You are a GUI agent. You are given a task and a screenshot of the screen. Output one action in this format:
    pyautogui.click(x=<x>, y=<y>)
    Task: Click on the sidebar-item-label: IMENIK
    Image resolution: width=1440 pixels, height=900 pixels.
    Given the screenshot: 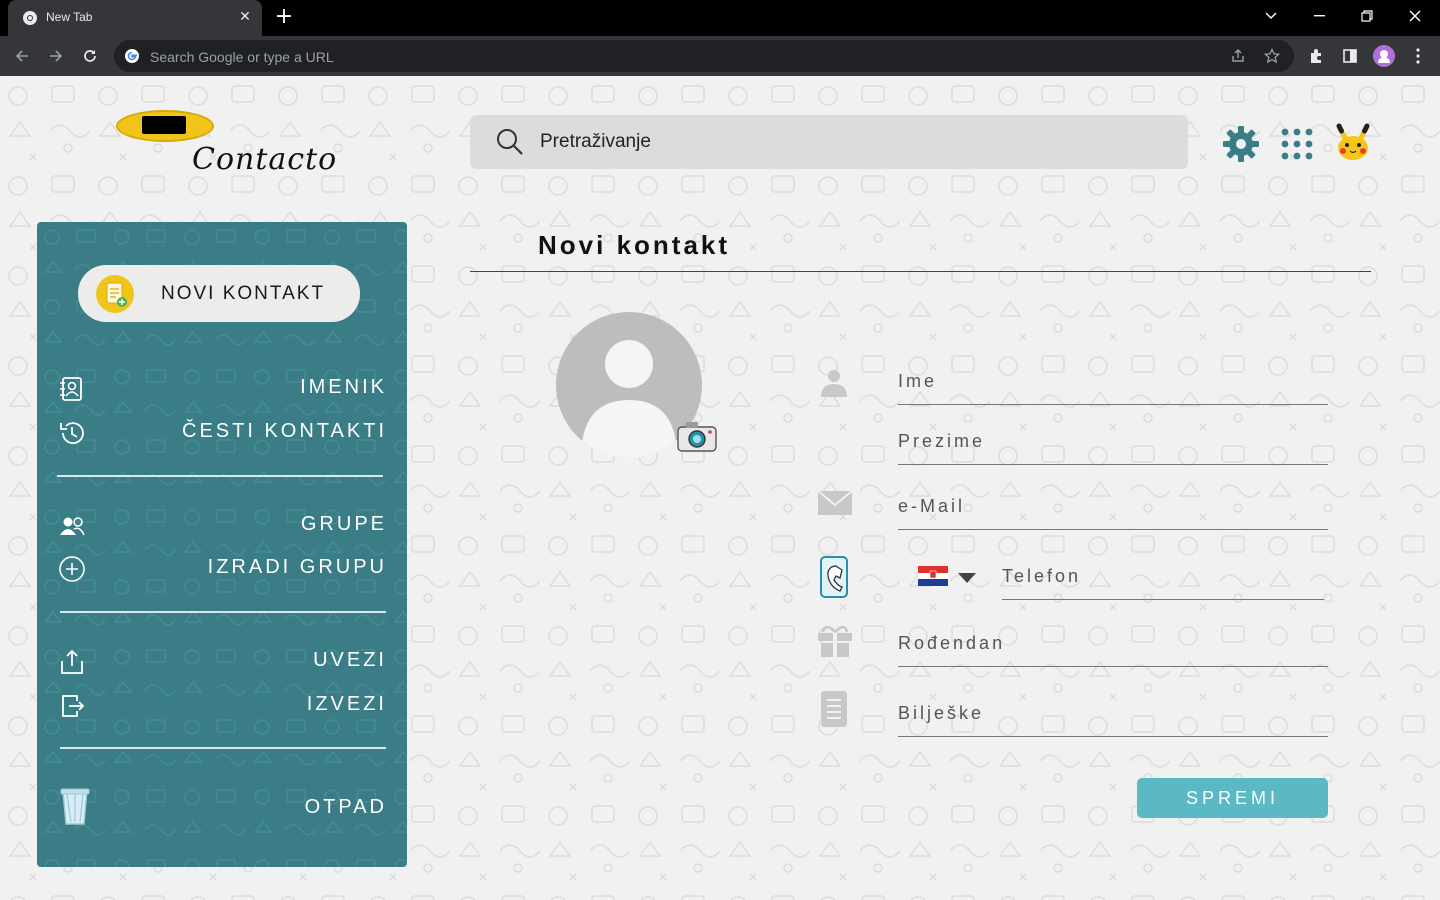 What is the action you would take?
    pyautogui.click(x=343, y=387)
    